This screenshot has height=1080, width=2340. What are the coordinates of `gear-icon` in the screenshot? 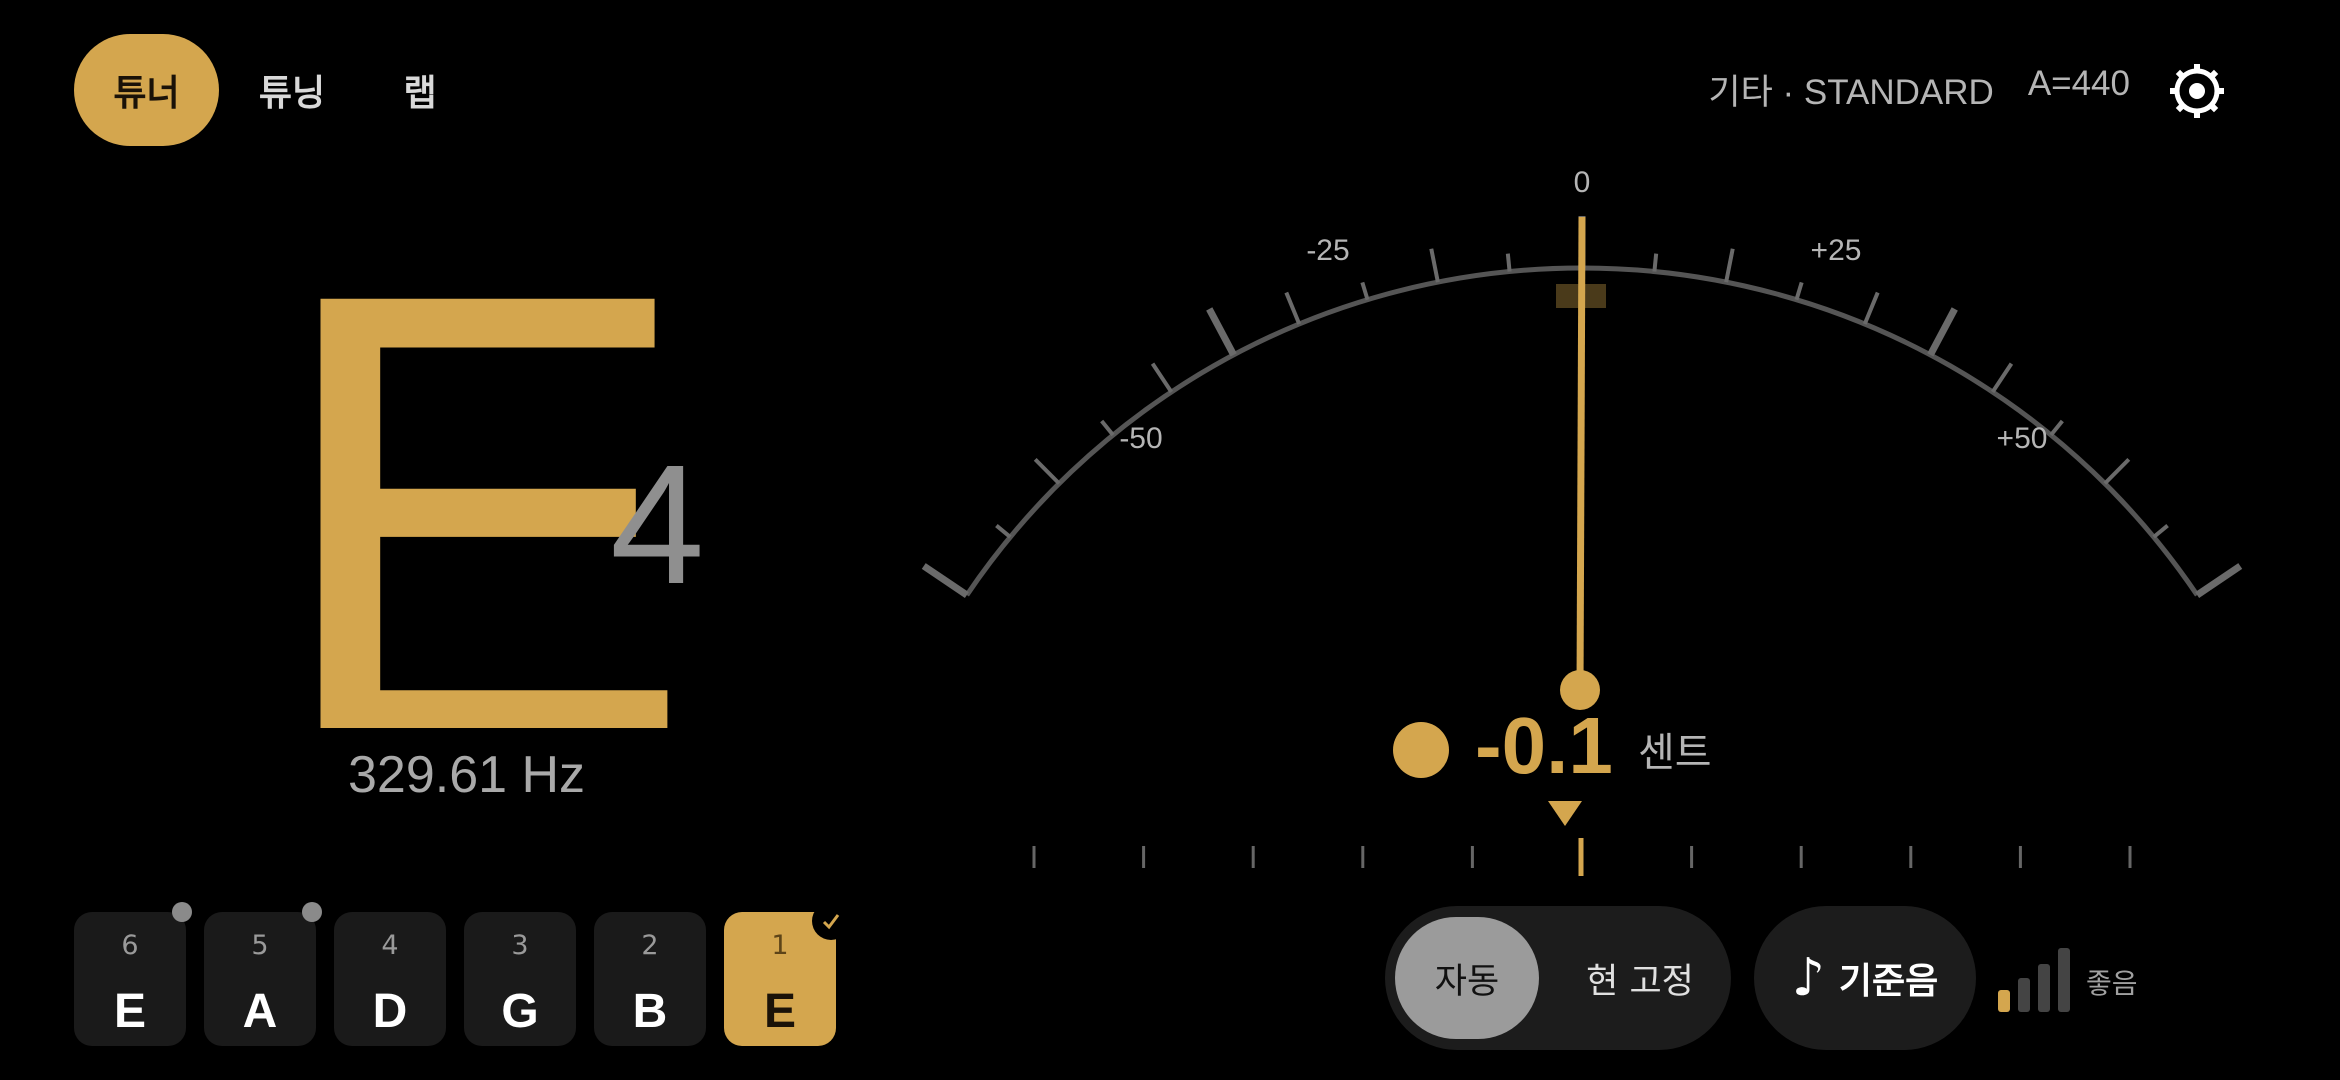 It's located at (2197, 91).